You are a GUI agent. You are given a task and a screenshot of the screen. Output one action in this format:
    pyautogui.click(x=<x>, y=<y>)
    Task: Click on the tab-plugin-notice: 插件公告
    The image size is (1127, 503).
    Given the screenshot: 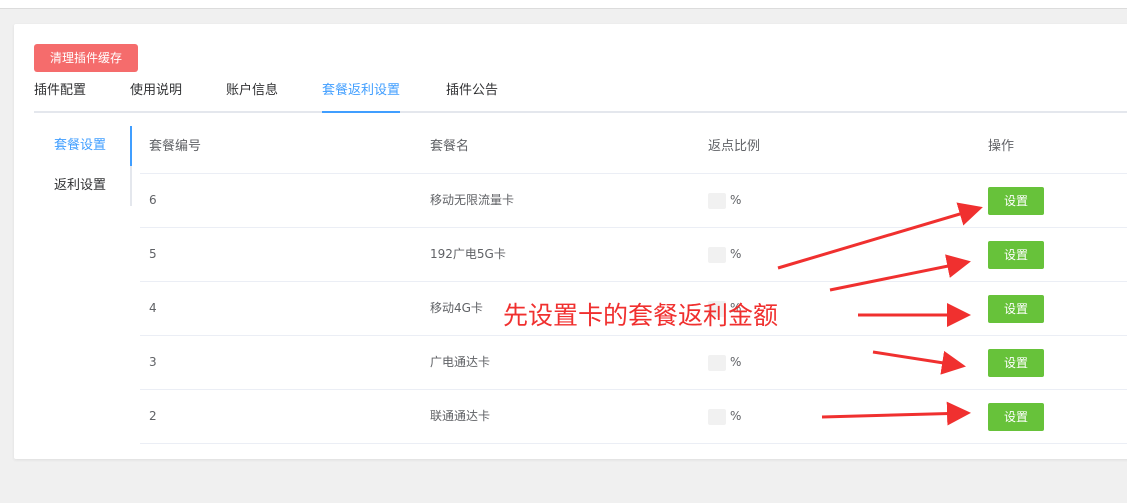 What is the action you would take?
    pyautogui.click(x=472, y=94)
    